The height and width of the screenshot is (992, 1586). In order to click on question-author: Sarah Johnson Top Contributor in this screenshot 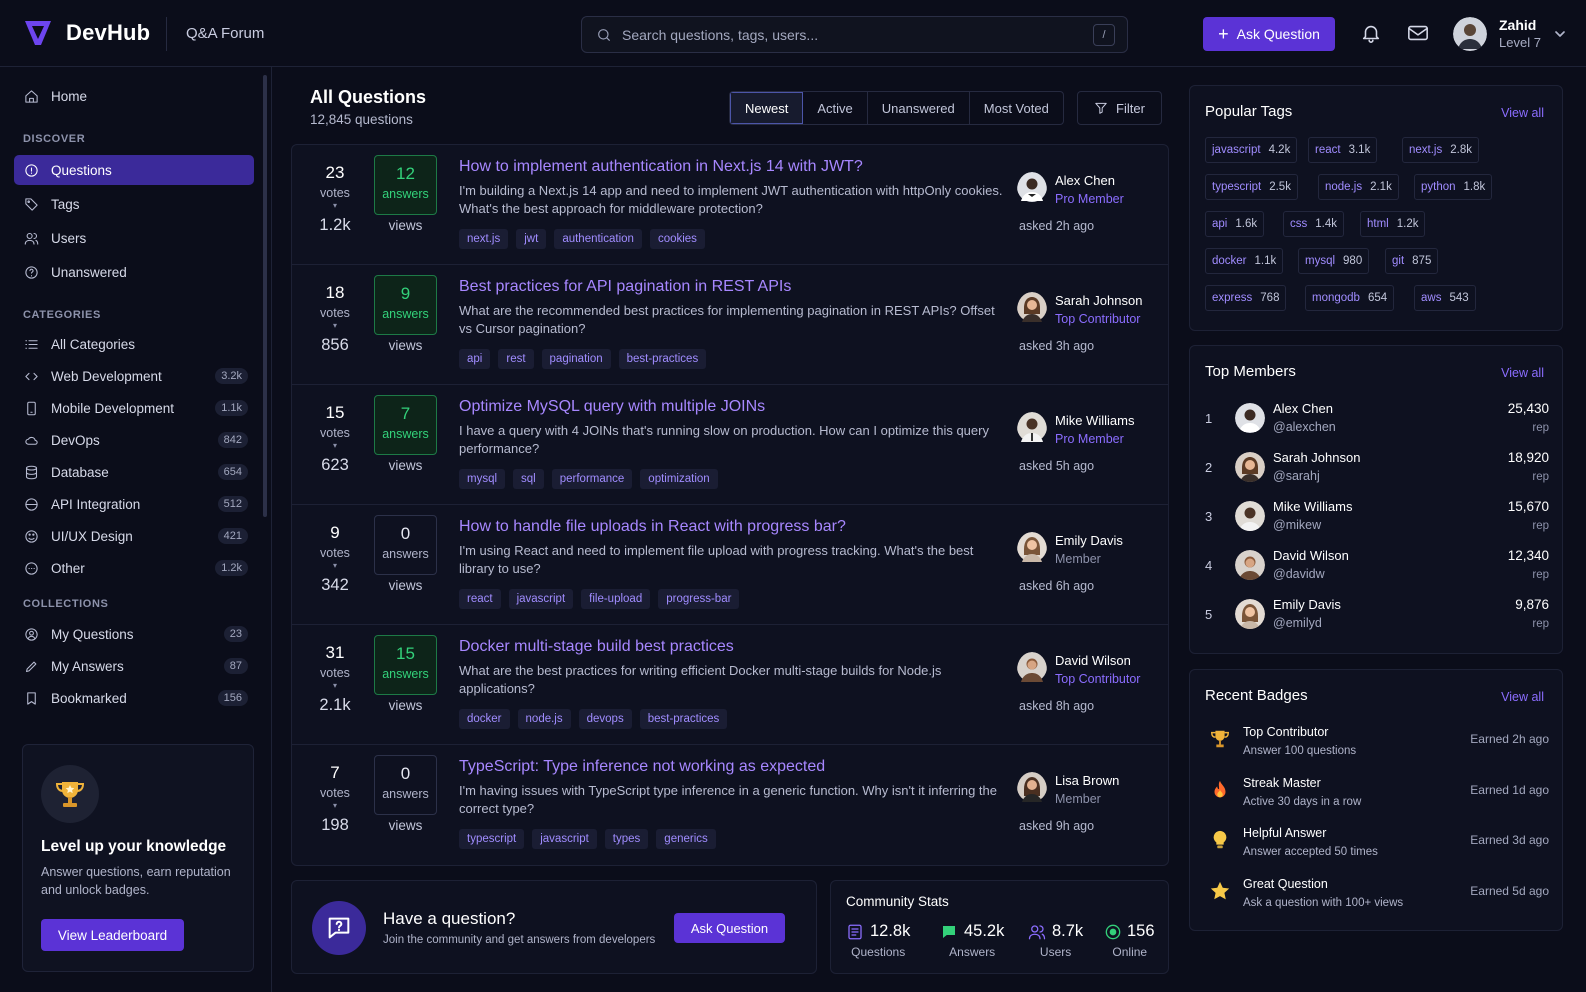, I will do `click(1079, 310)`.